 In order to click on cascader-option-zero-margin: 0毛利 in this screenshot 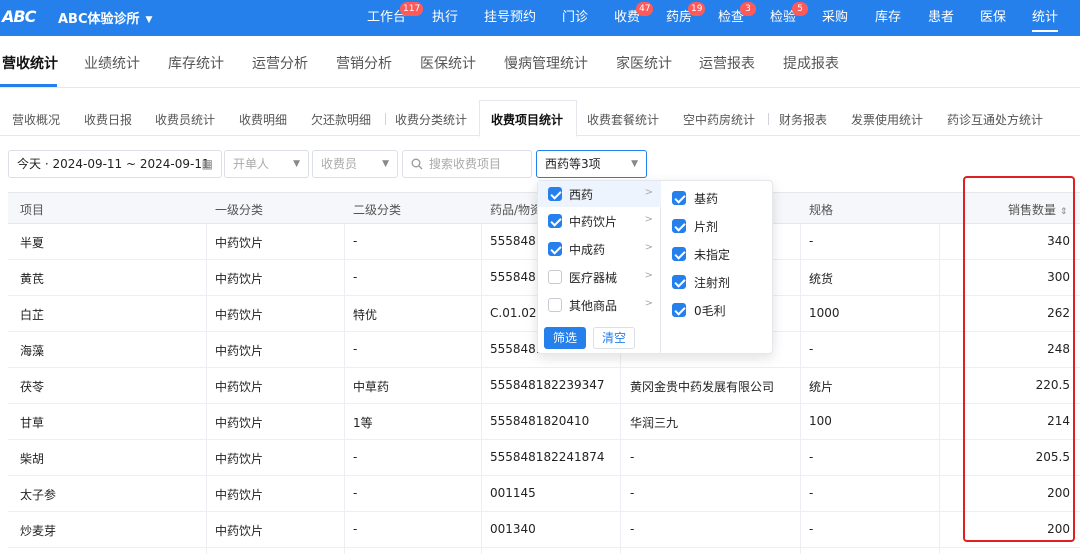, I will do `click(716, 310)`.